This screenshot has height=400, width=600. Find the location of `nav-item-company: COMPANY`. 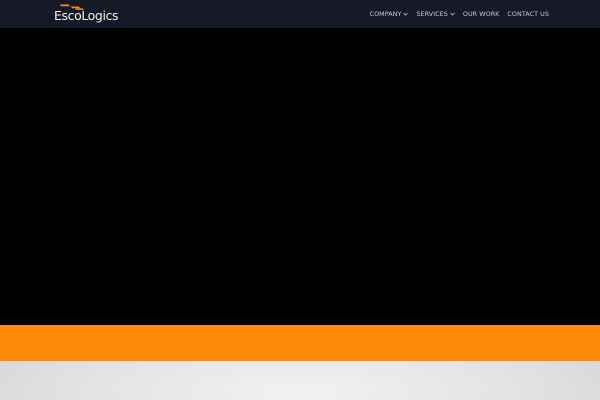

nav-item-company: COMPANY is located at coordinates (389, 14).